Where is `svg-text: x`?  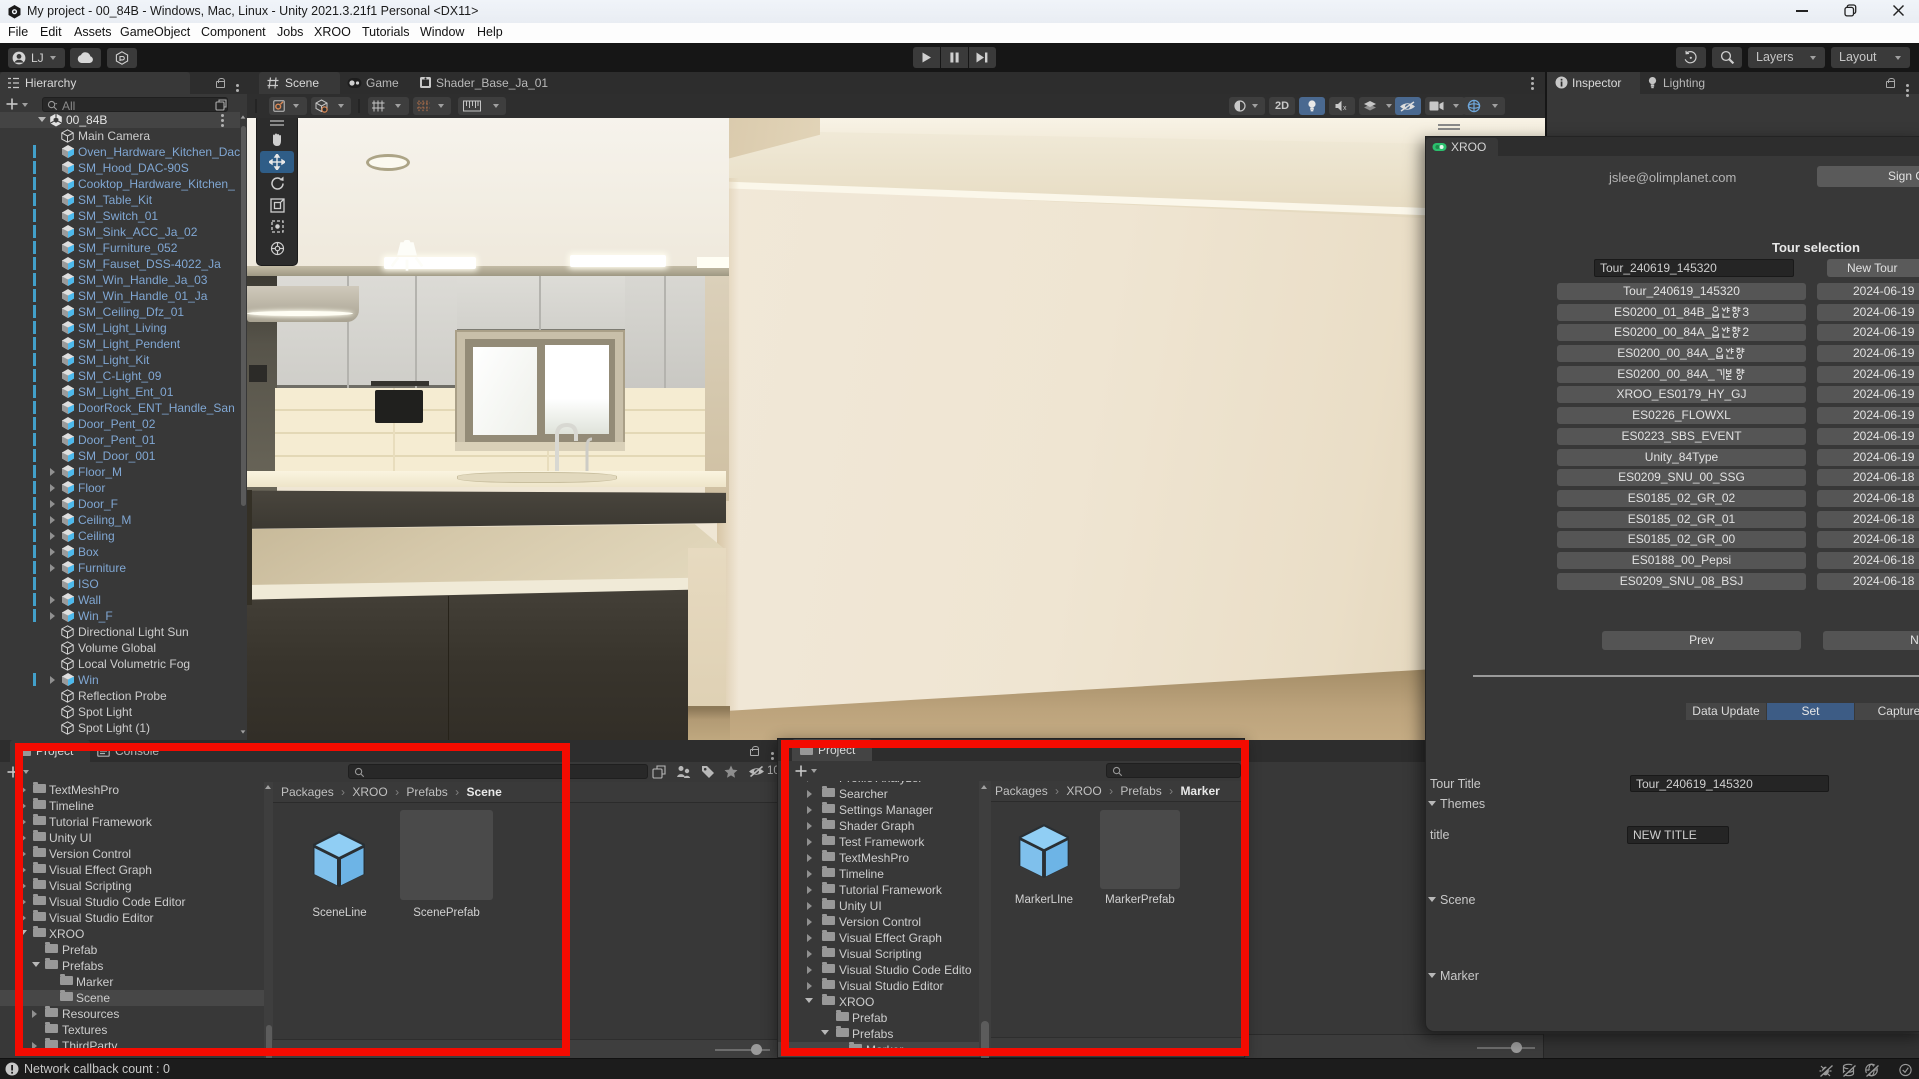 svg-text: x is located at coordinates (1345, 108).